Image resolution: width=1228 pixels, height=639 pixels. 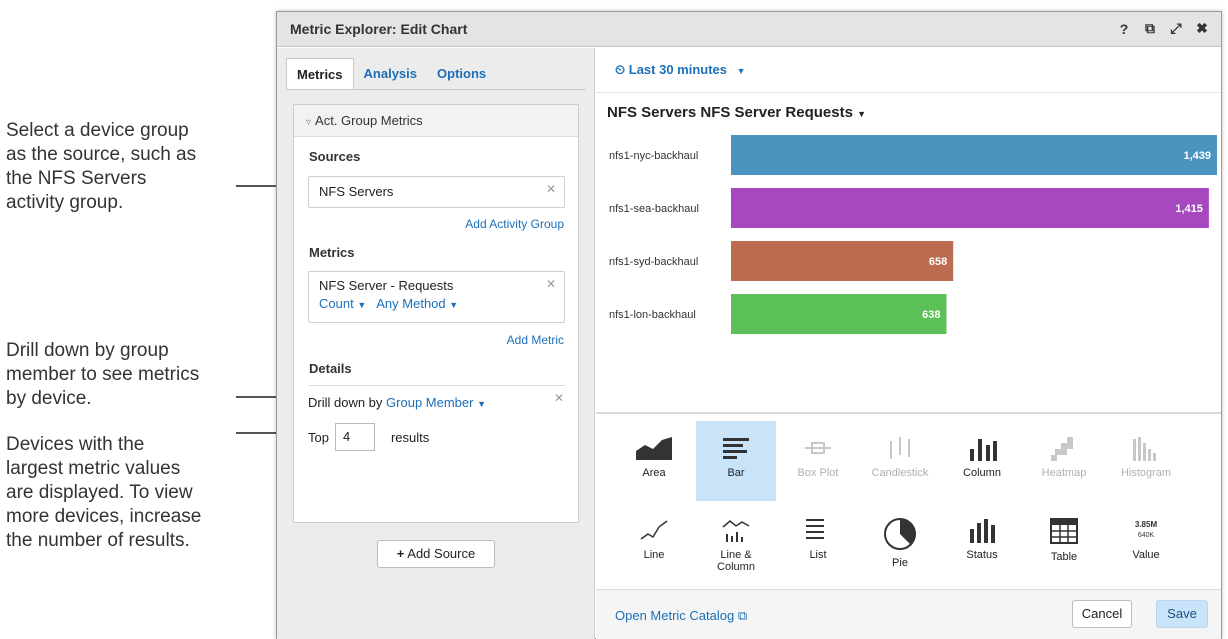 I want to click on histogram-icon, so click(x=1146, y=448).